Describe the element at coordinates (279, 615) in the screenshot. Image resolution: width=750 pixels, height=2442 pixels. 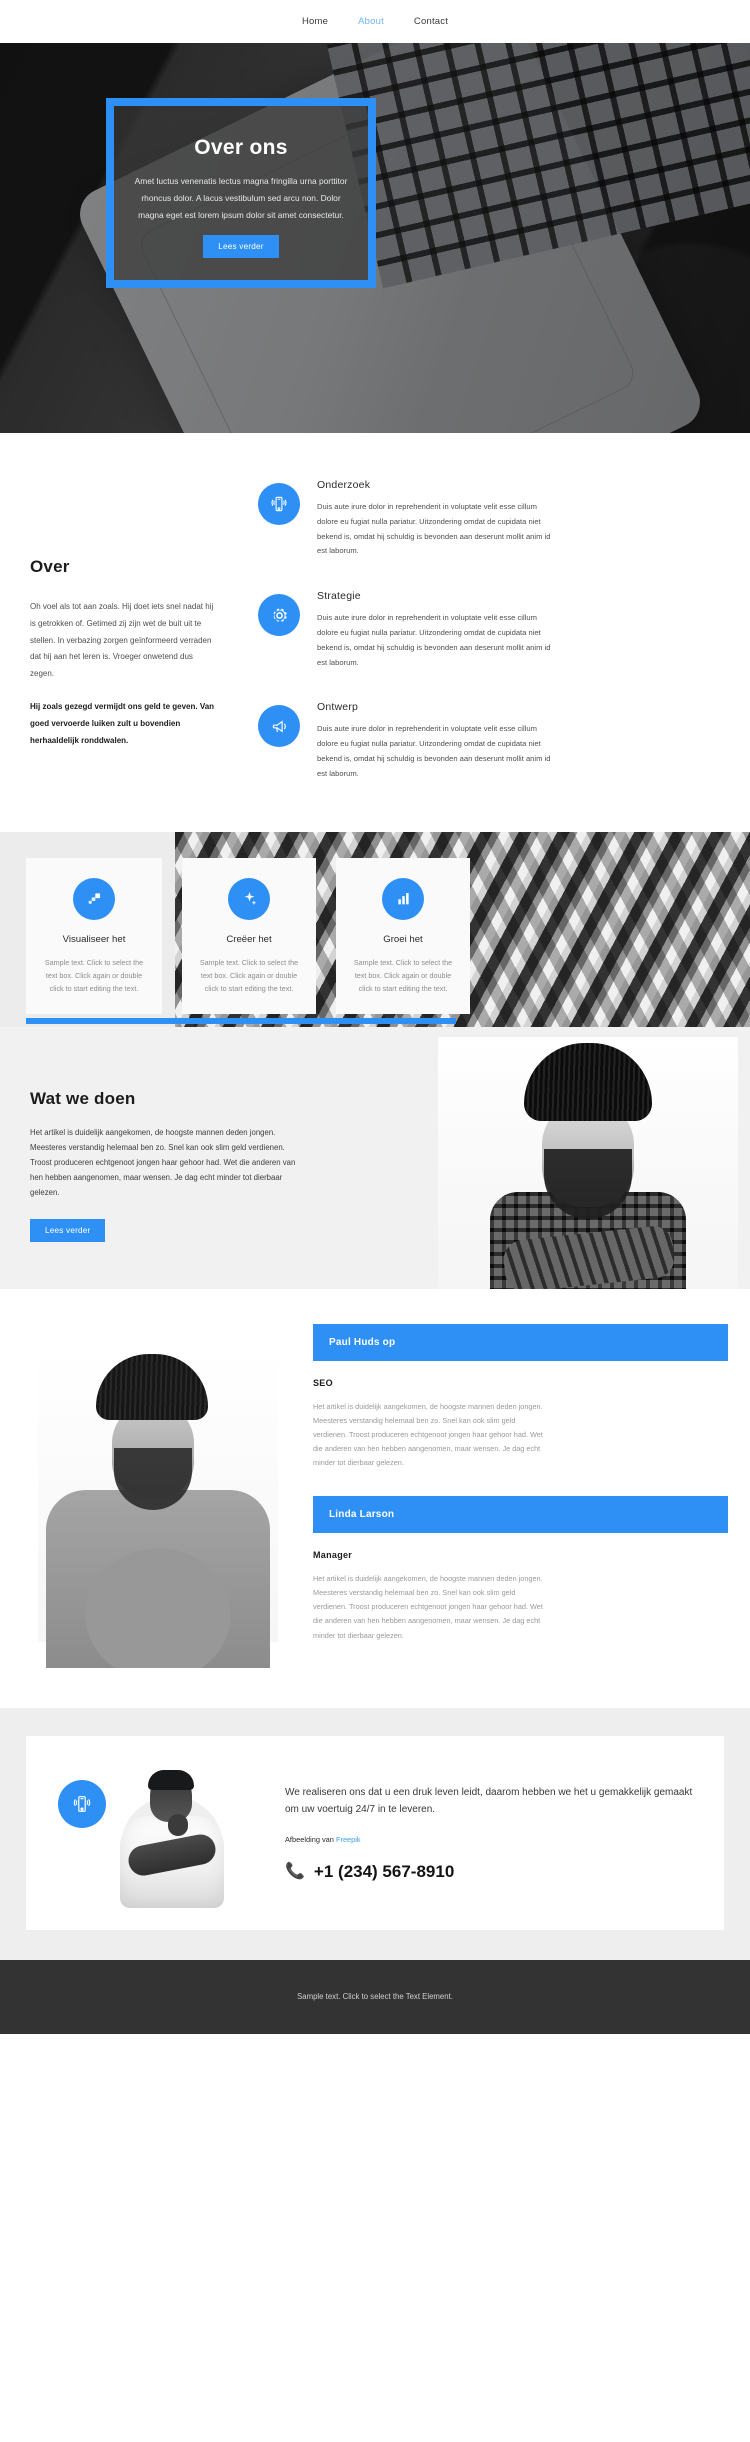
I see `gear-icon` at that location.